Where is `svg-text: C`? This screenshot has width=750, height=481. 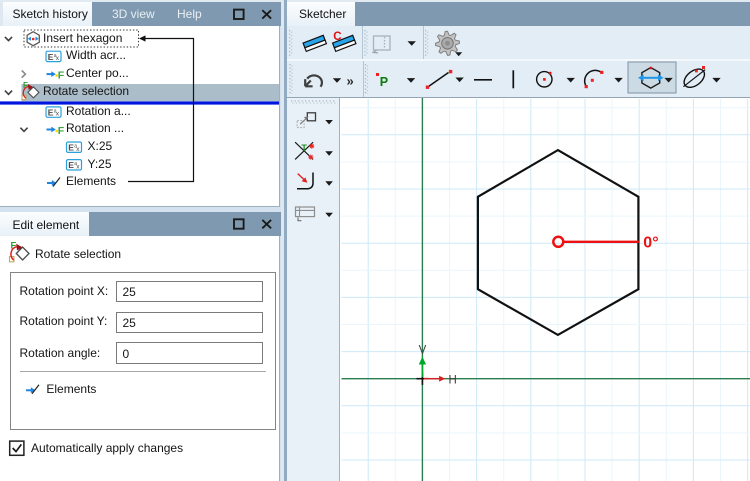 svg-text: C is located at coordinates (337, 37).